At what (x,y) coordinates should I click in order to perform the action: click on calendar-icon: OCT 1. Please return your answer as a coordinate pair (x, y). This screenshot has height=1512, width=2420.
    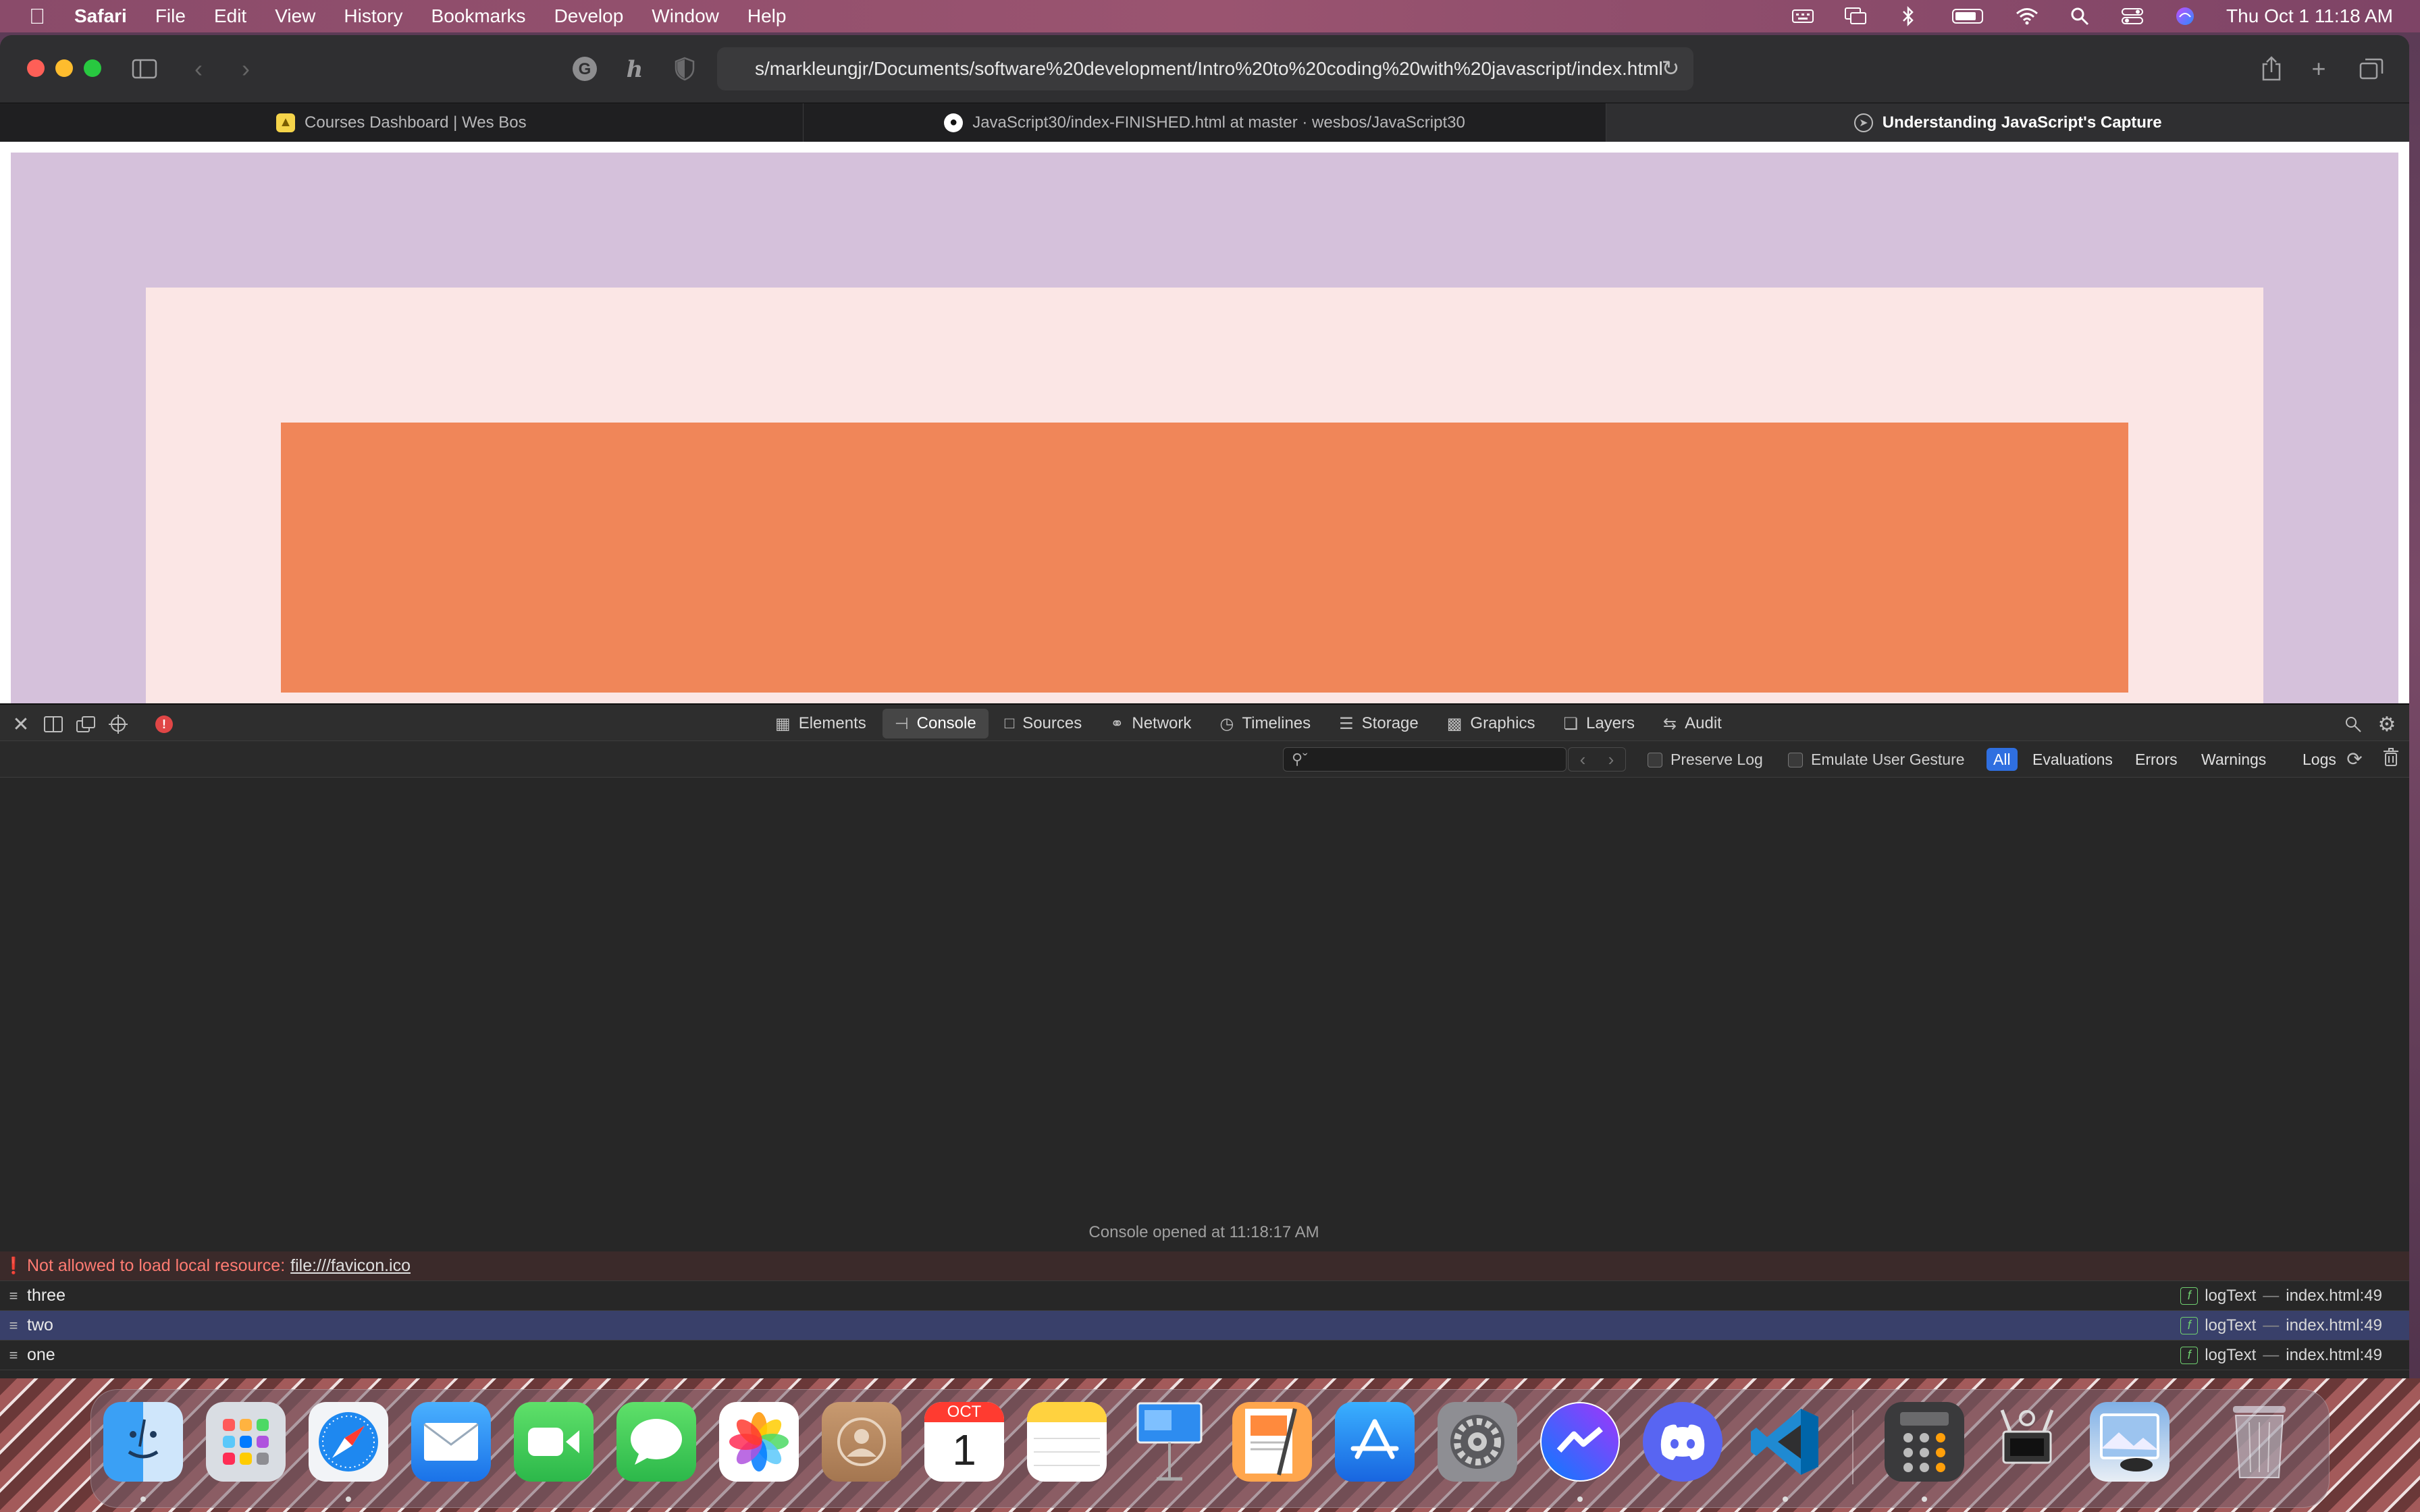
    Looking at the image, I should click on (964, 1442).